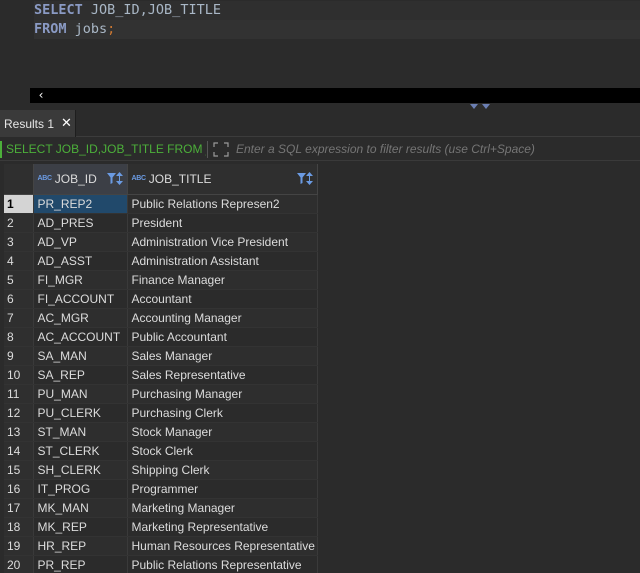 This screenshot has height=573, width=640. I want to click on row-number-cell: 13, so click(19, 432).